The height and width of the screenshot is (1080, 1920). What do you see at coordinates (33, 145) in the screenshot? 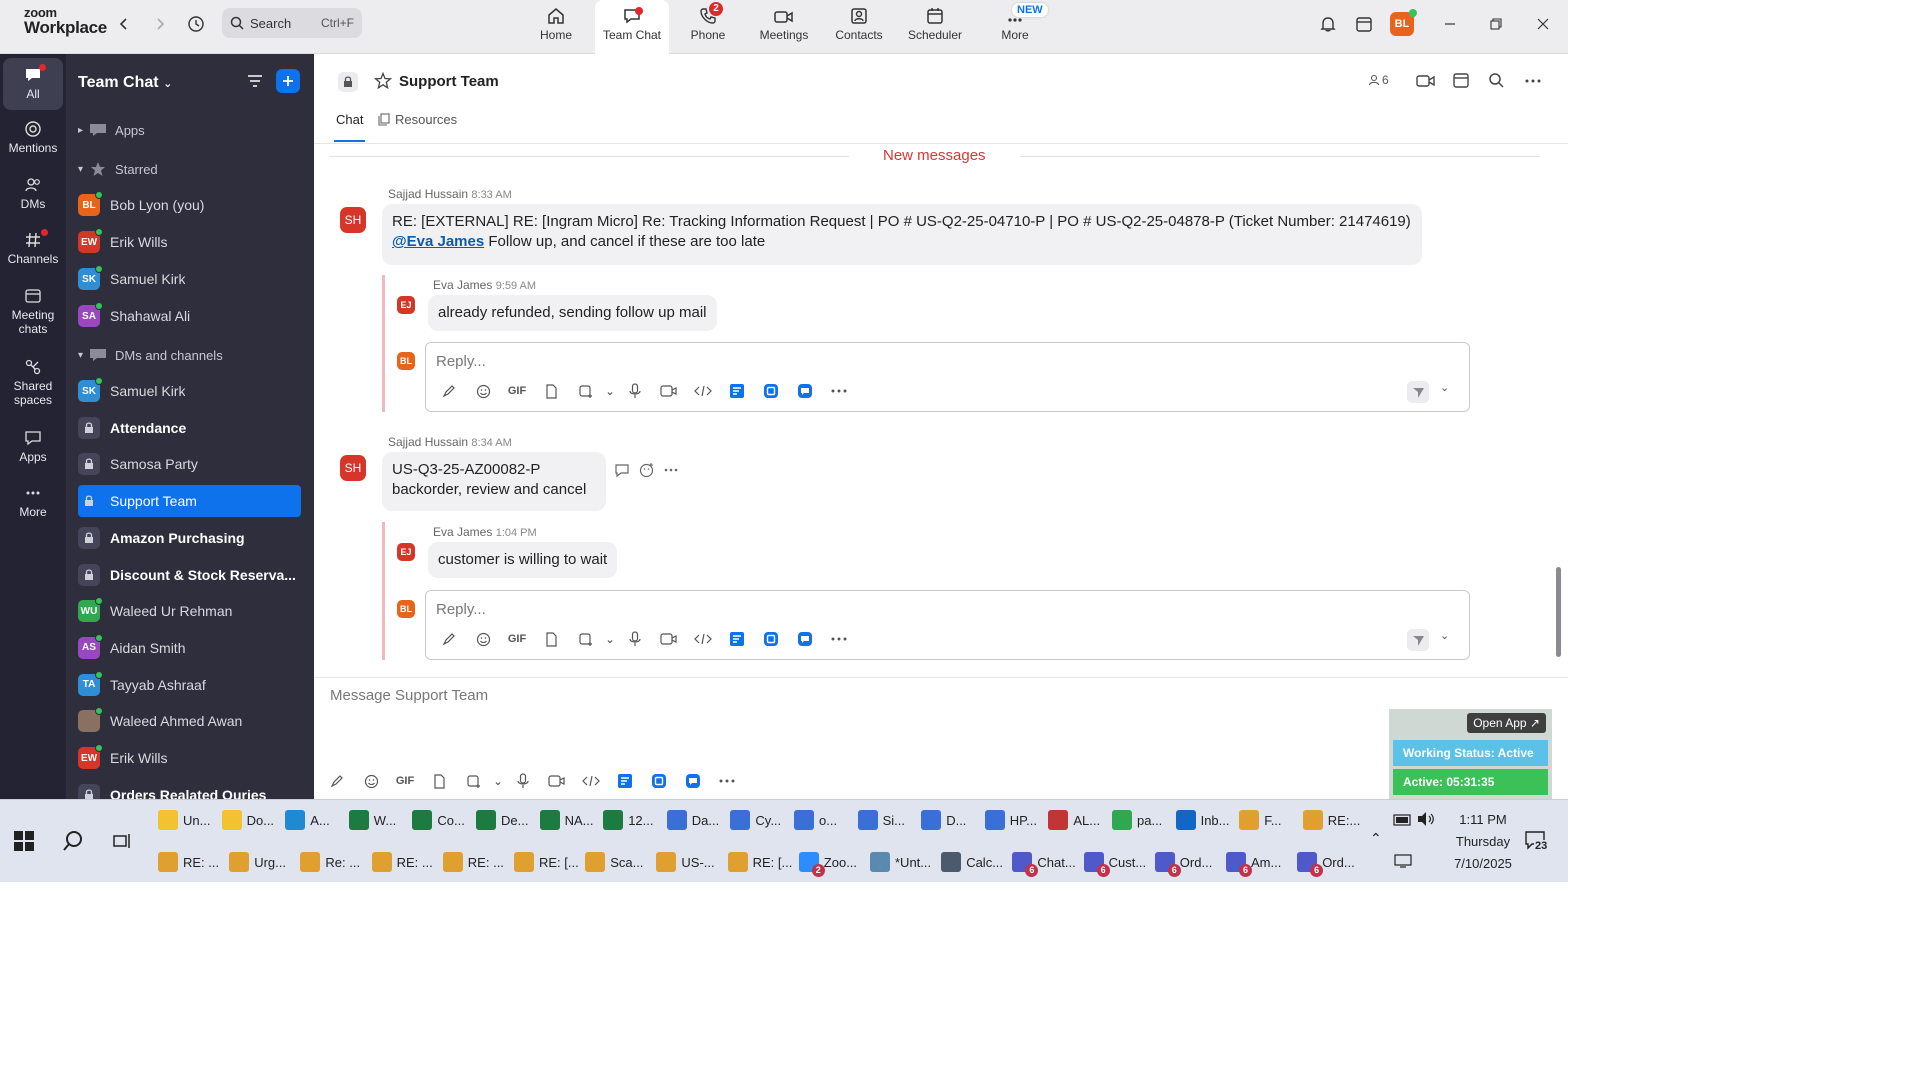
I see `rail-mentions: Mentions` at bounding box center [33, 145].